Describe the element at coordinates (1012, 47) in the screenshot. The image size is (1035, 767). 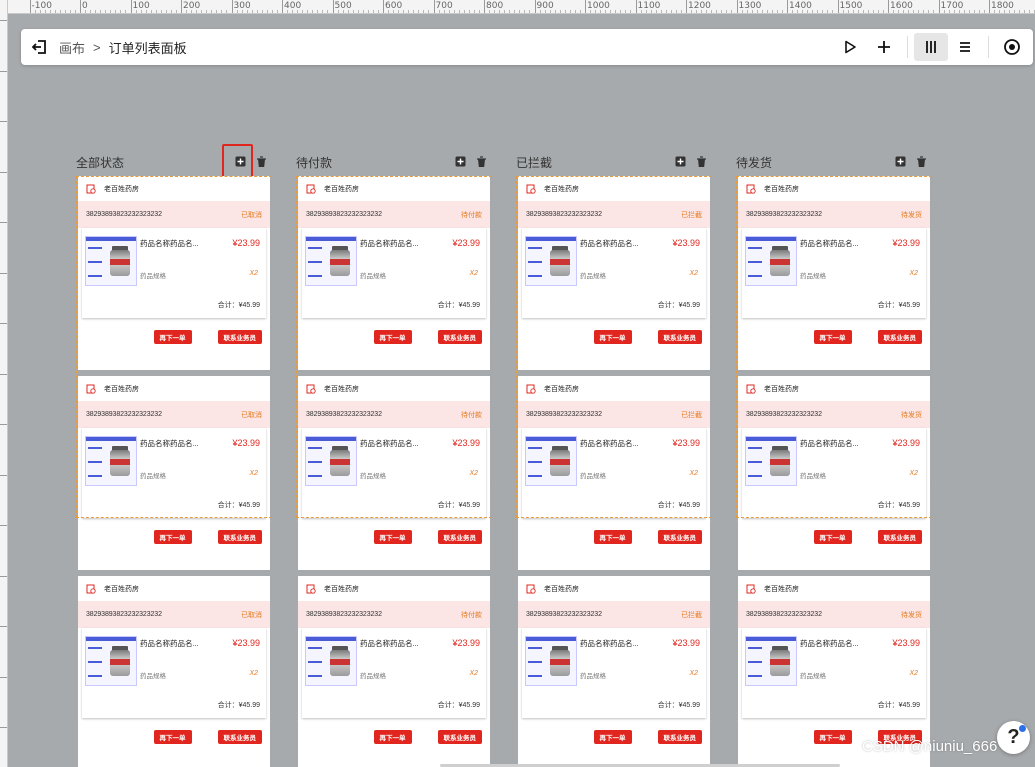
I see `target-icon` at that location.